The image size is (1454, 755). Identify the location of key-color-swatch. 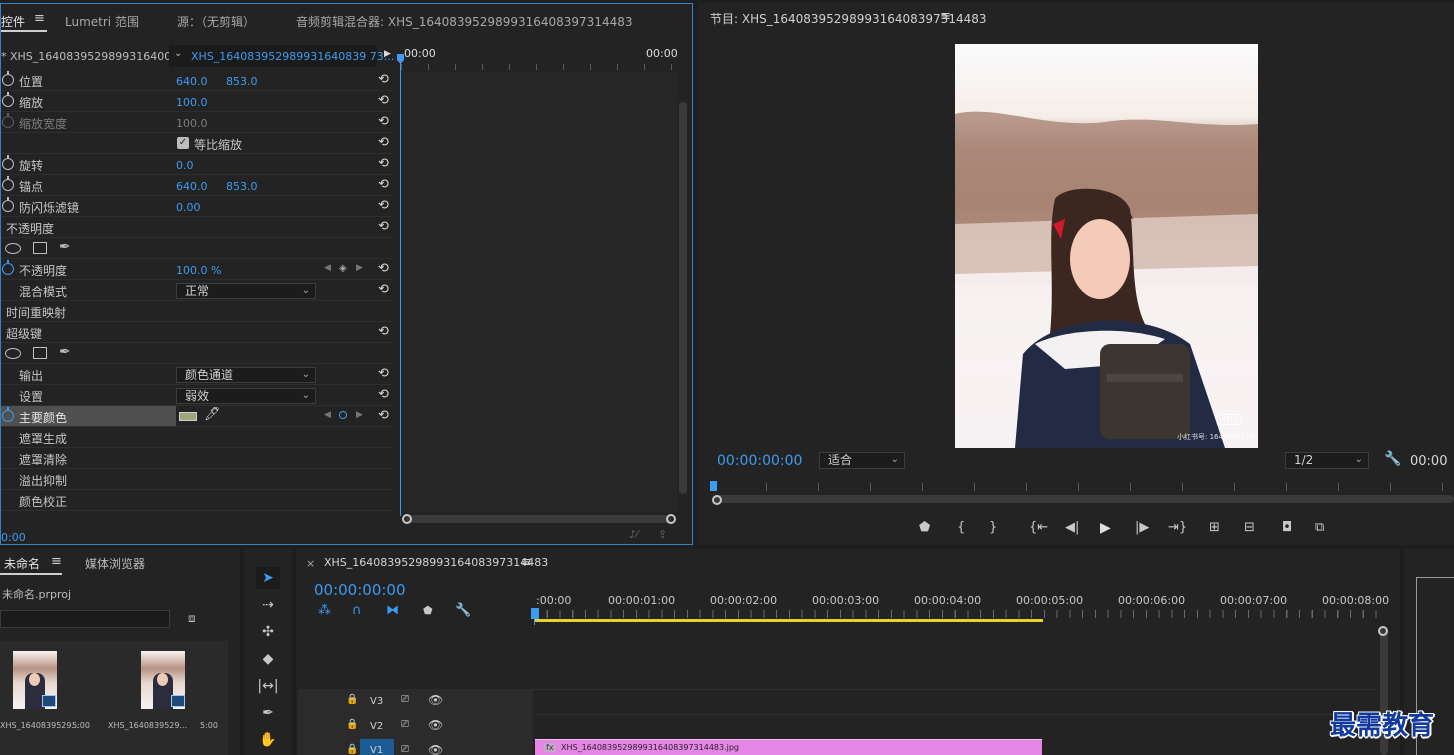
(188, 416).